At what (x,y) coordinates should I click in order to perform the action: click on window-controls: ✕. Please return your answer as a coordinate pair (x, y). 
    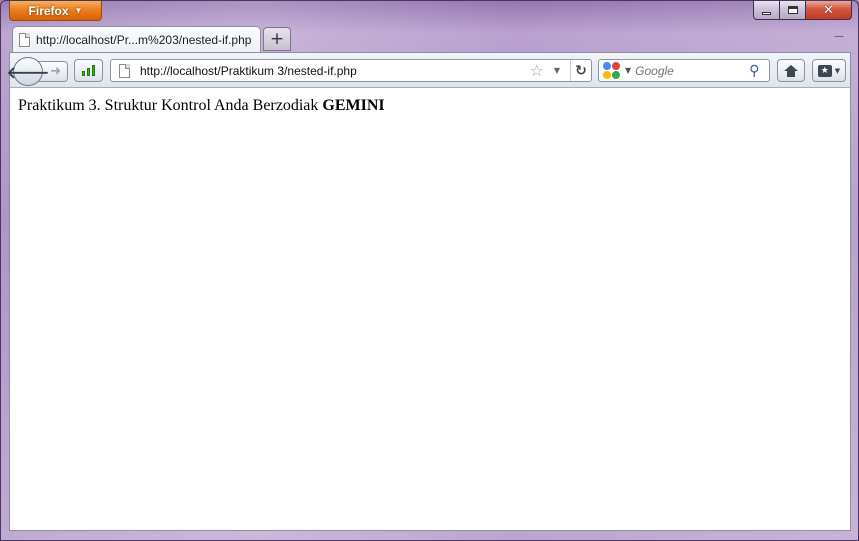
    Looking at the image, I should click on (802, 10).